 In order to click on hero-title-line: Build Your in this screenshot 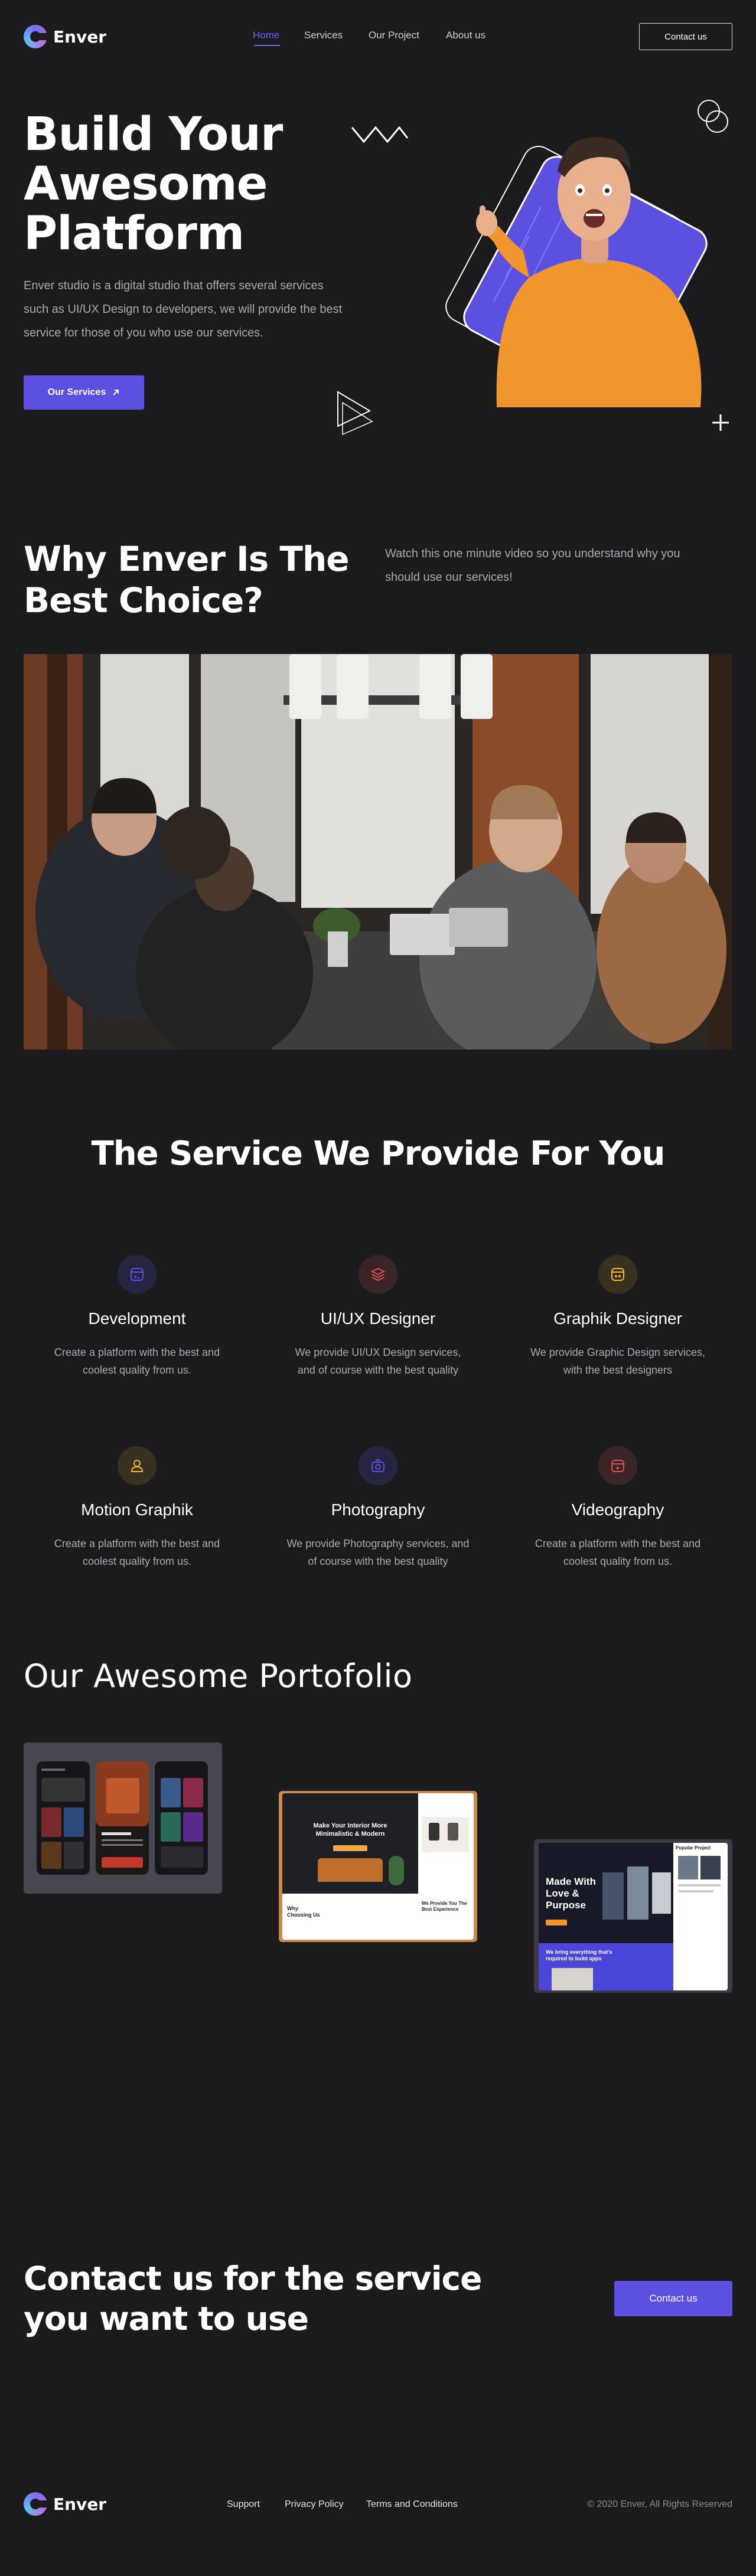, I will do `click(153, 134)`.